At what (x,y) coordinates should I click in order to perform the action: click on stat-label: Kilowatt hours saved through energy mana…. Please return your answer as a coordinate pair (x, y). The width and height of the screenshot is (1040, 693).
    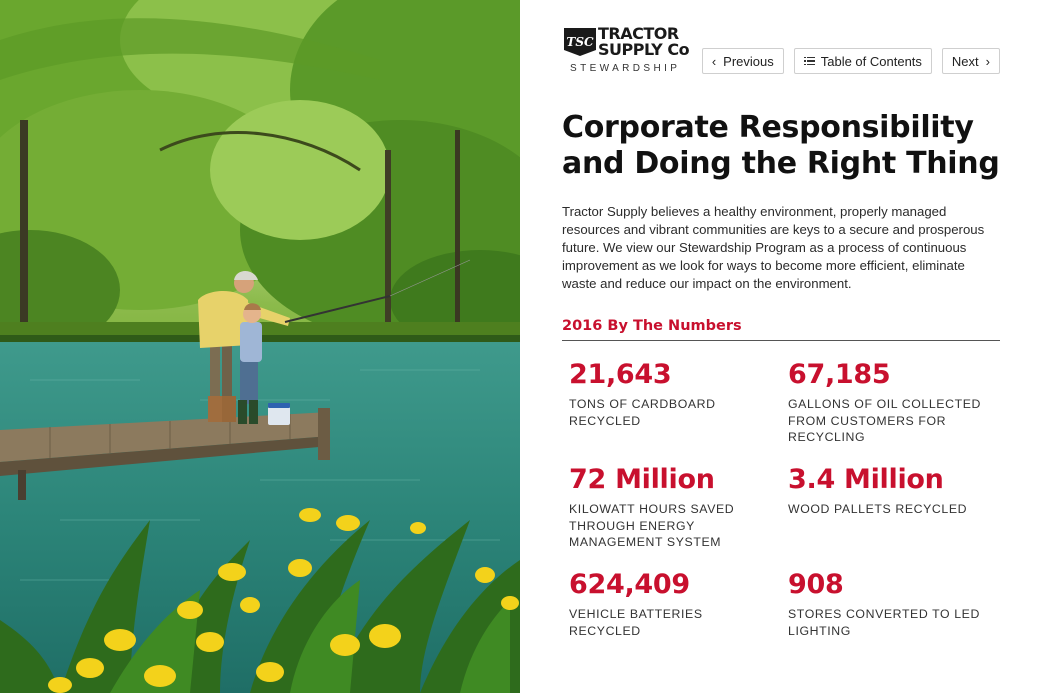
    Looking at the image, I should click on (652, 525).